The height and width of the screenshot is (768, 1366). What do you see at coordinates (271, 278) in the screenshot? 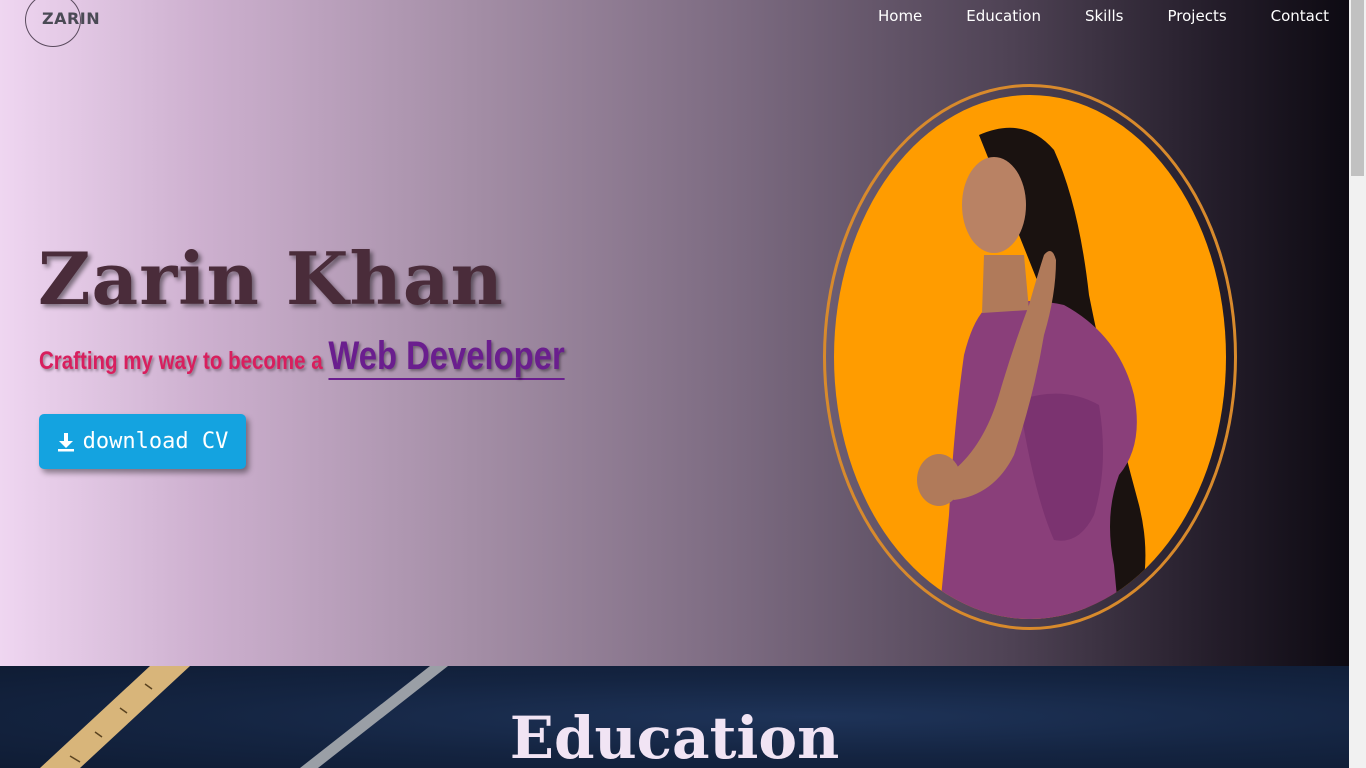
I see `hero-name: Zarin Khan` at bounding box center [271, 278].